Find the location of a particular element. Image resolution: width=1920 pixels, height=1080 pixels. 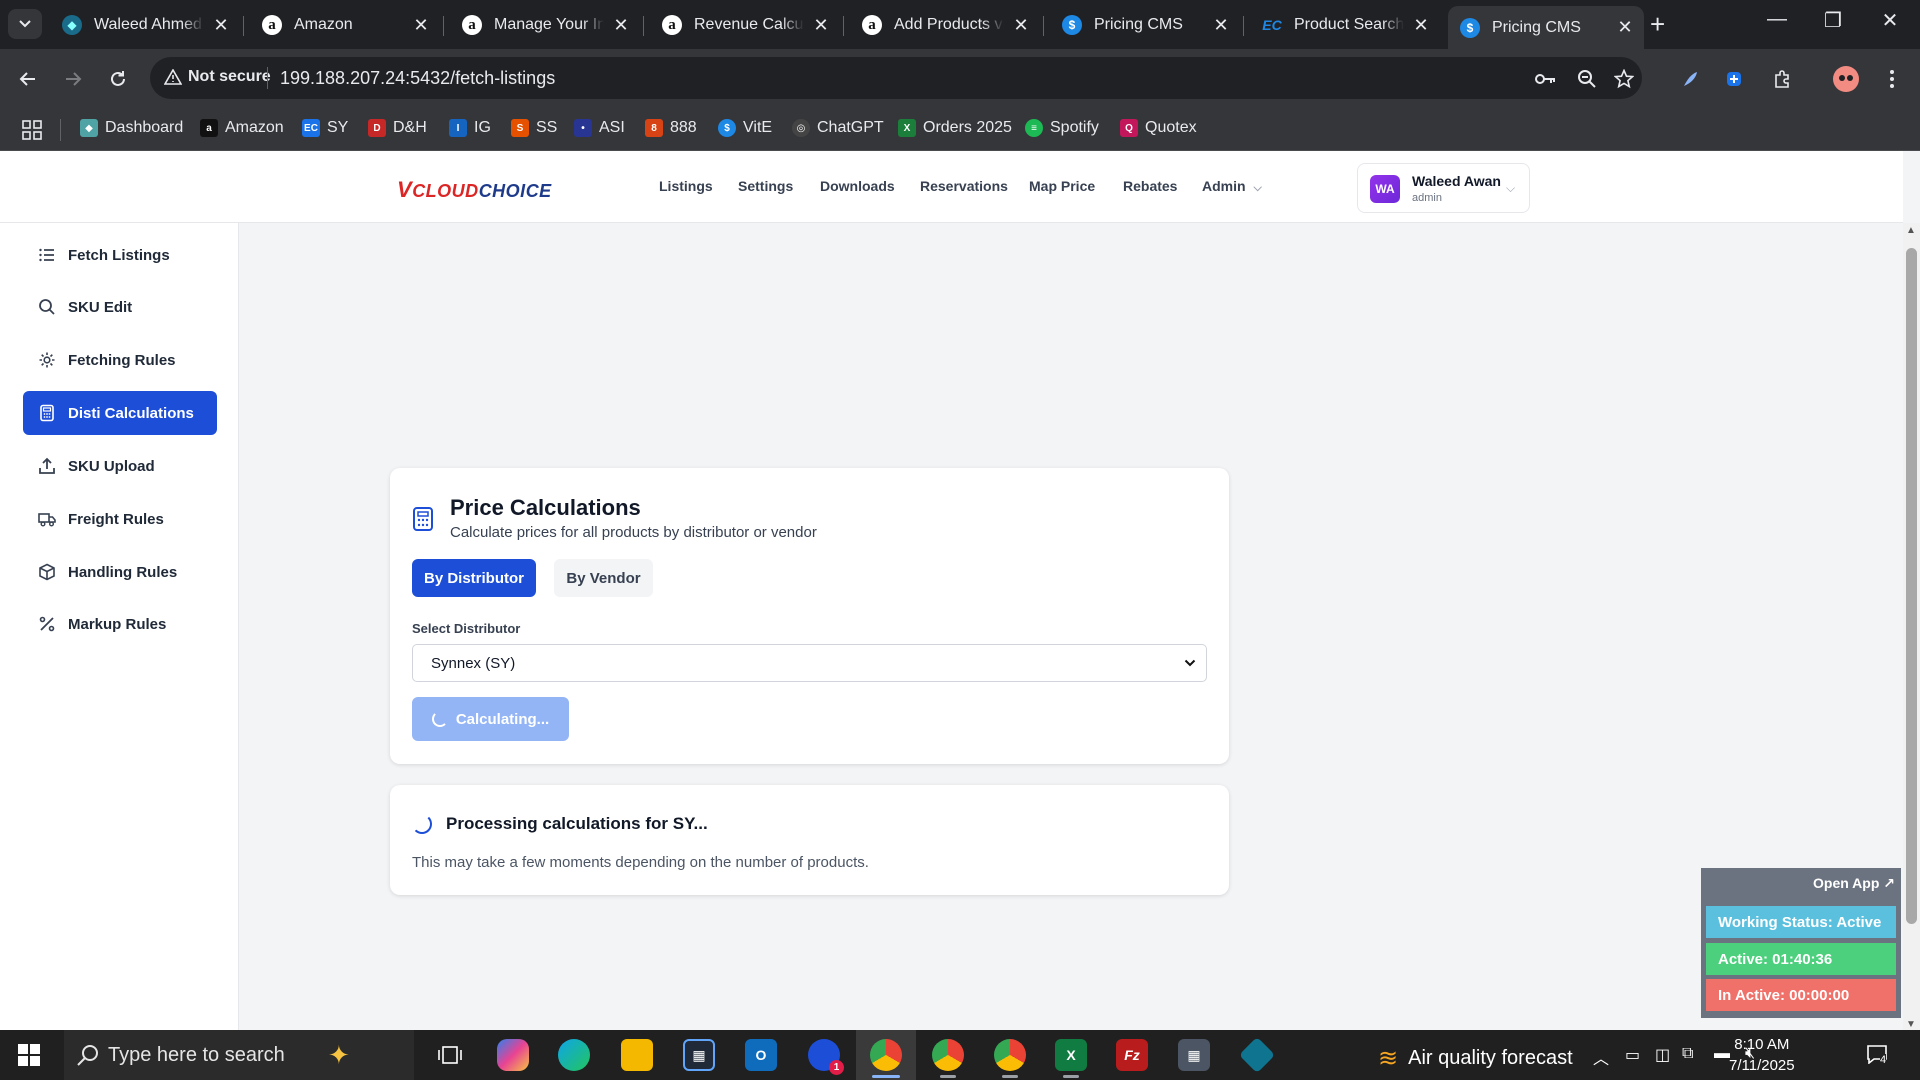

battery-icon: ▬ is located at coordinates (1722, 1054).